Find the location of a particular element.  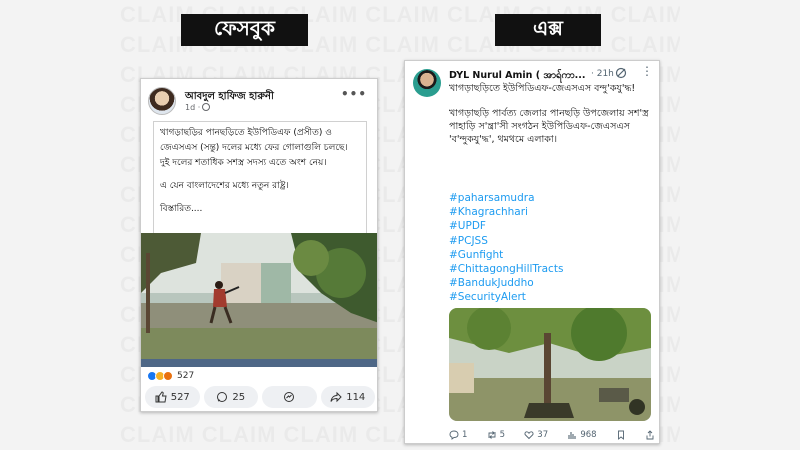

hashtag-link: #Gunfight is located at coordinates (506, 255).